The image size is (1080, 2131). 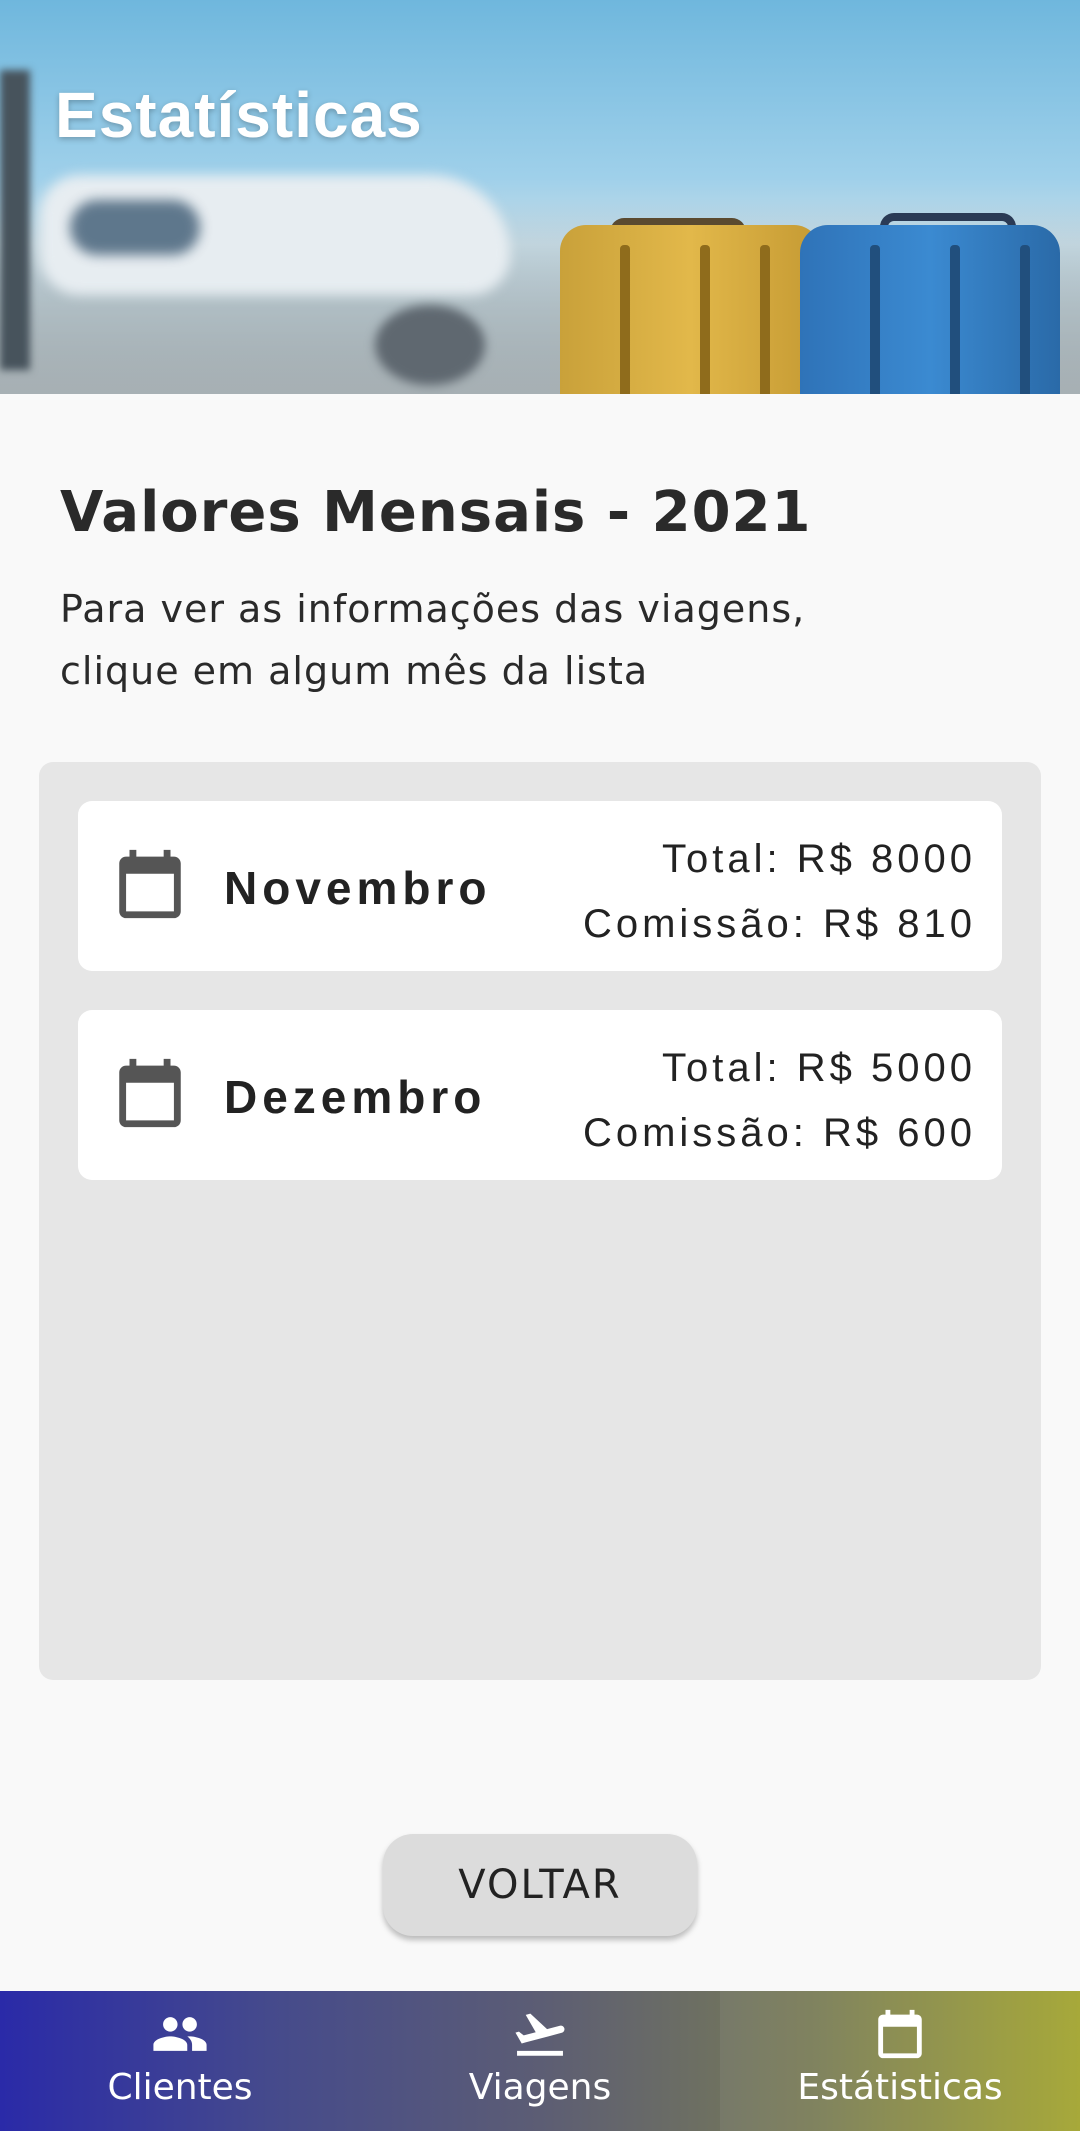 I want to click on month-name: Dezembro, so click(x=355, y=1097).